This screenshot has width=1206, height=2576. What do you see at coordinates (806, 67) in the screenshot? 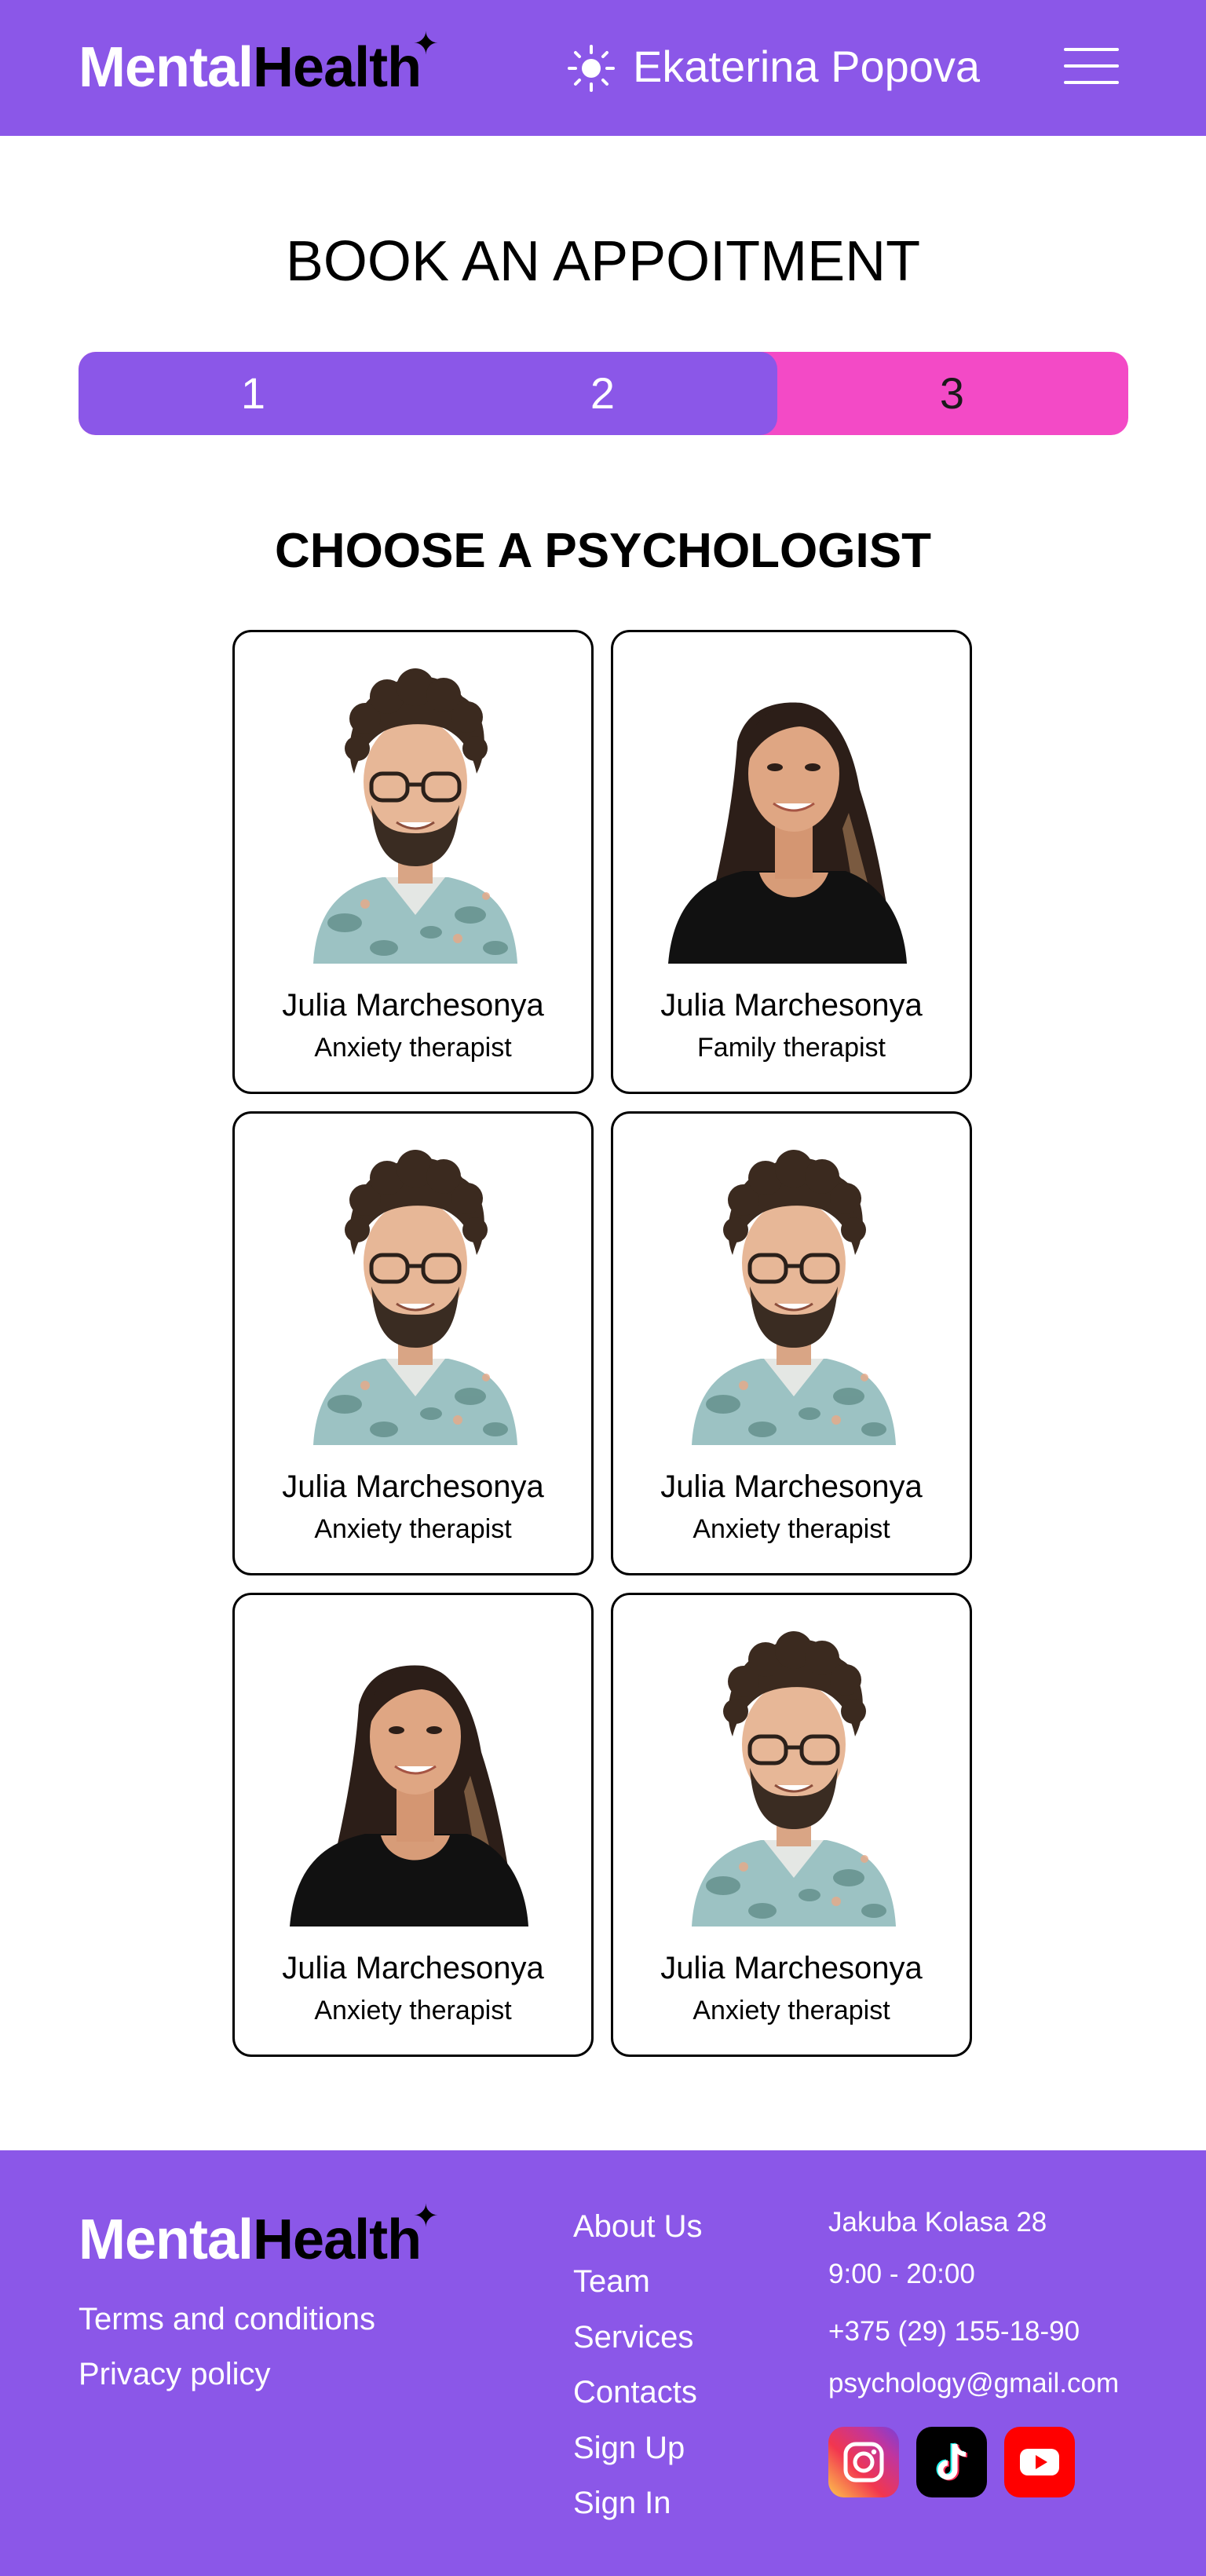
I see `user-name: Ekaterina Popova` at bounding box center [806, 67].